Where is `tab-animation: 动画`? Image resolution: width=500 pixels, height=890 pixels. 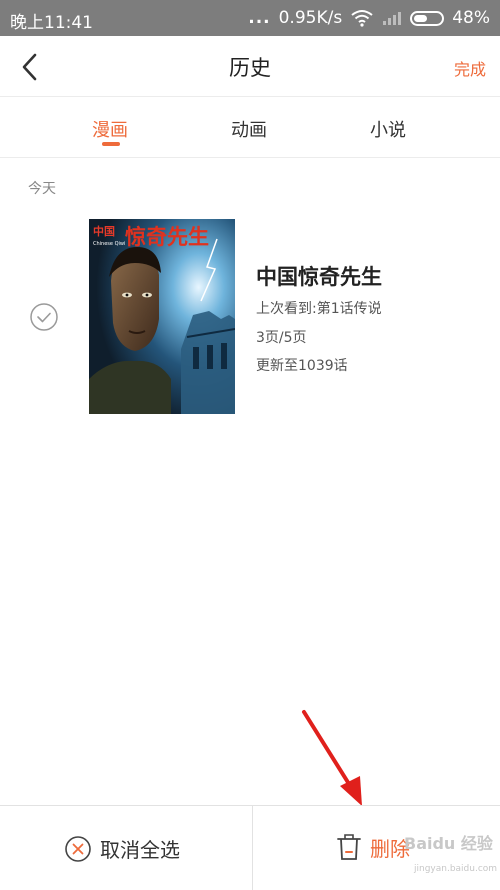
tab-animation: 动画 is located at coordinates (249, 129).